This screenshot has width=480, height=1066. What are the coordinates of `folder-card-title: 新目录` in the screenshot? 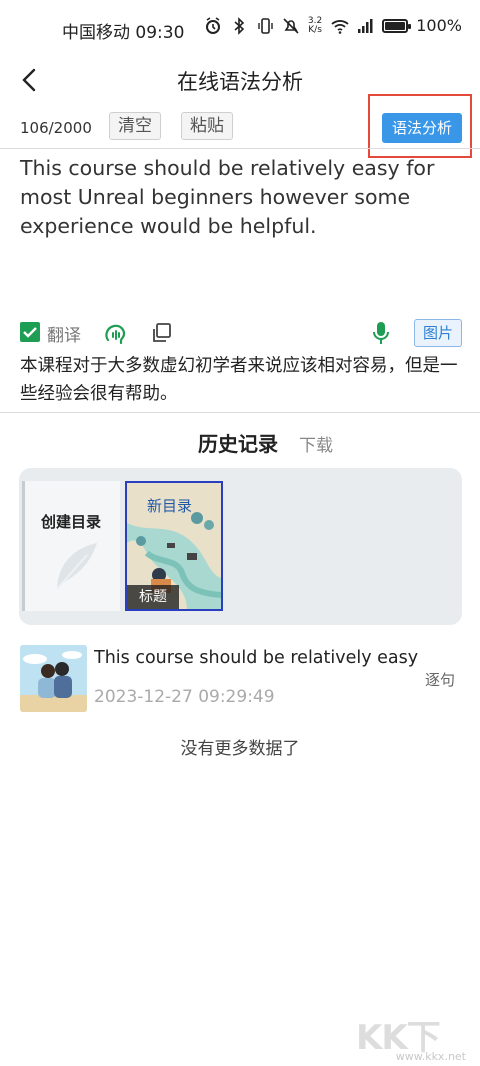 It's located at (170, 506).